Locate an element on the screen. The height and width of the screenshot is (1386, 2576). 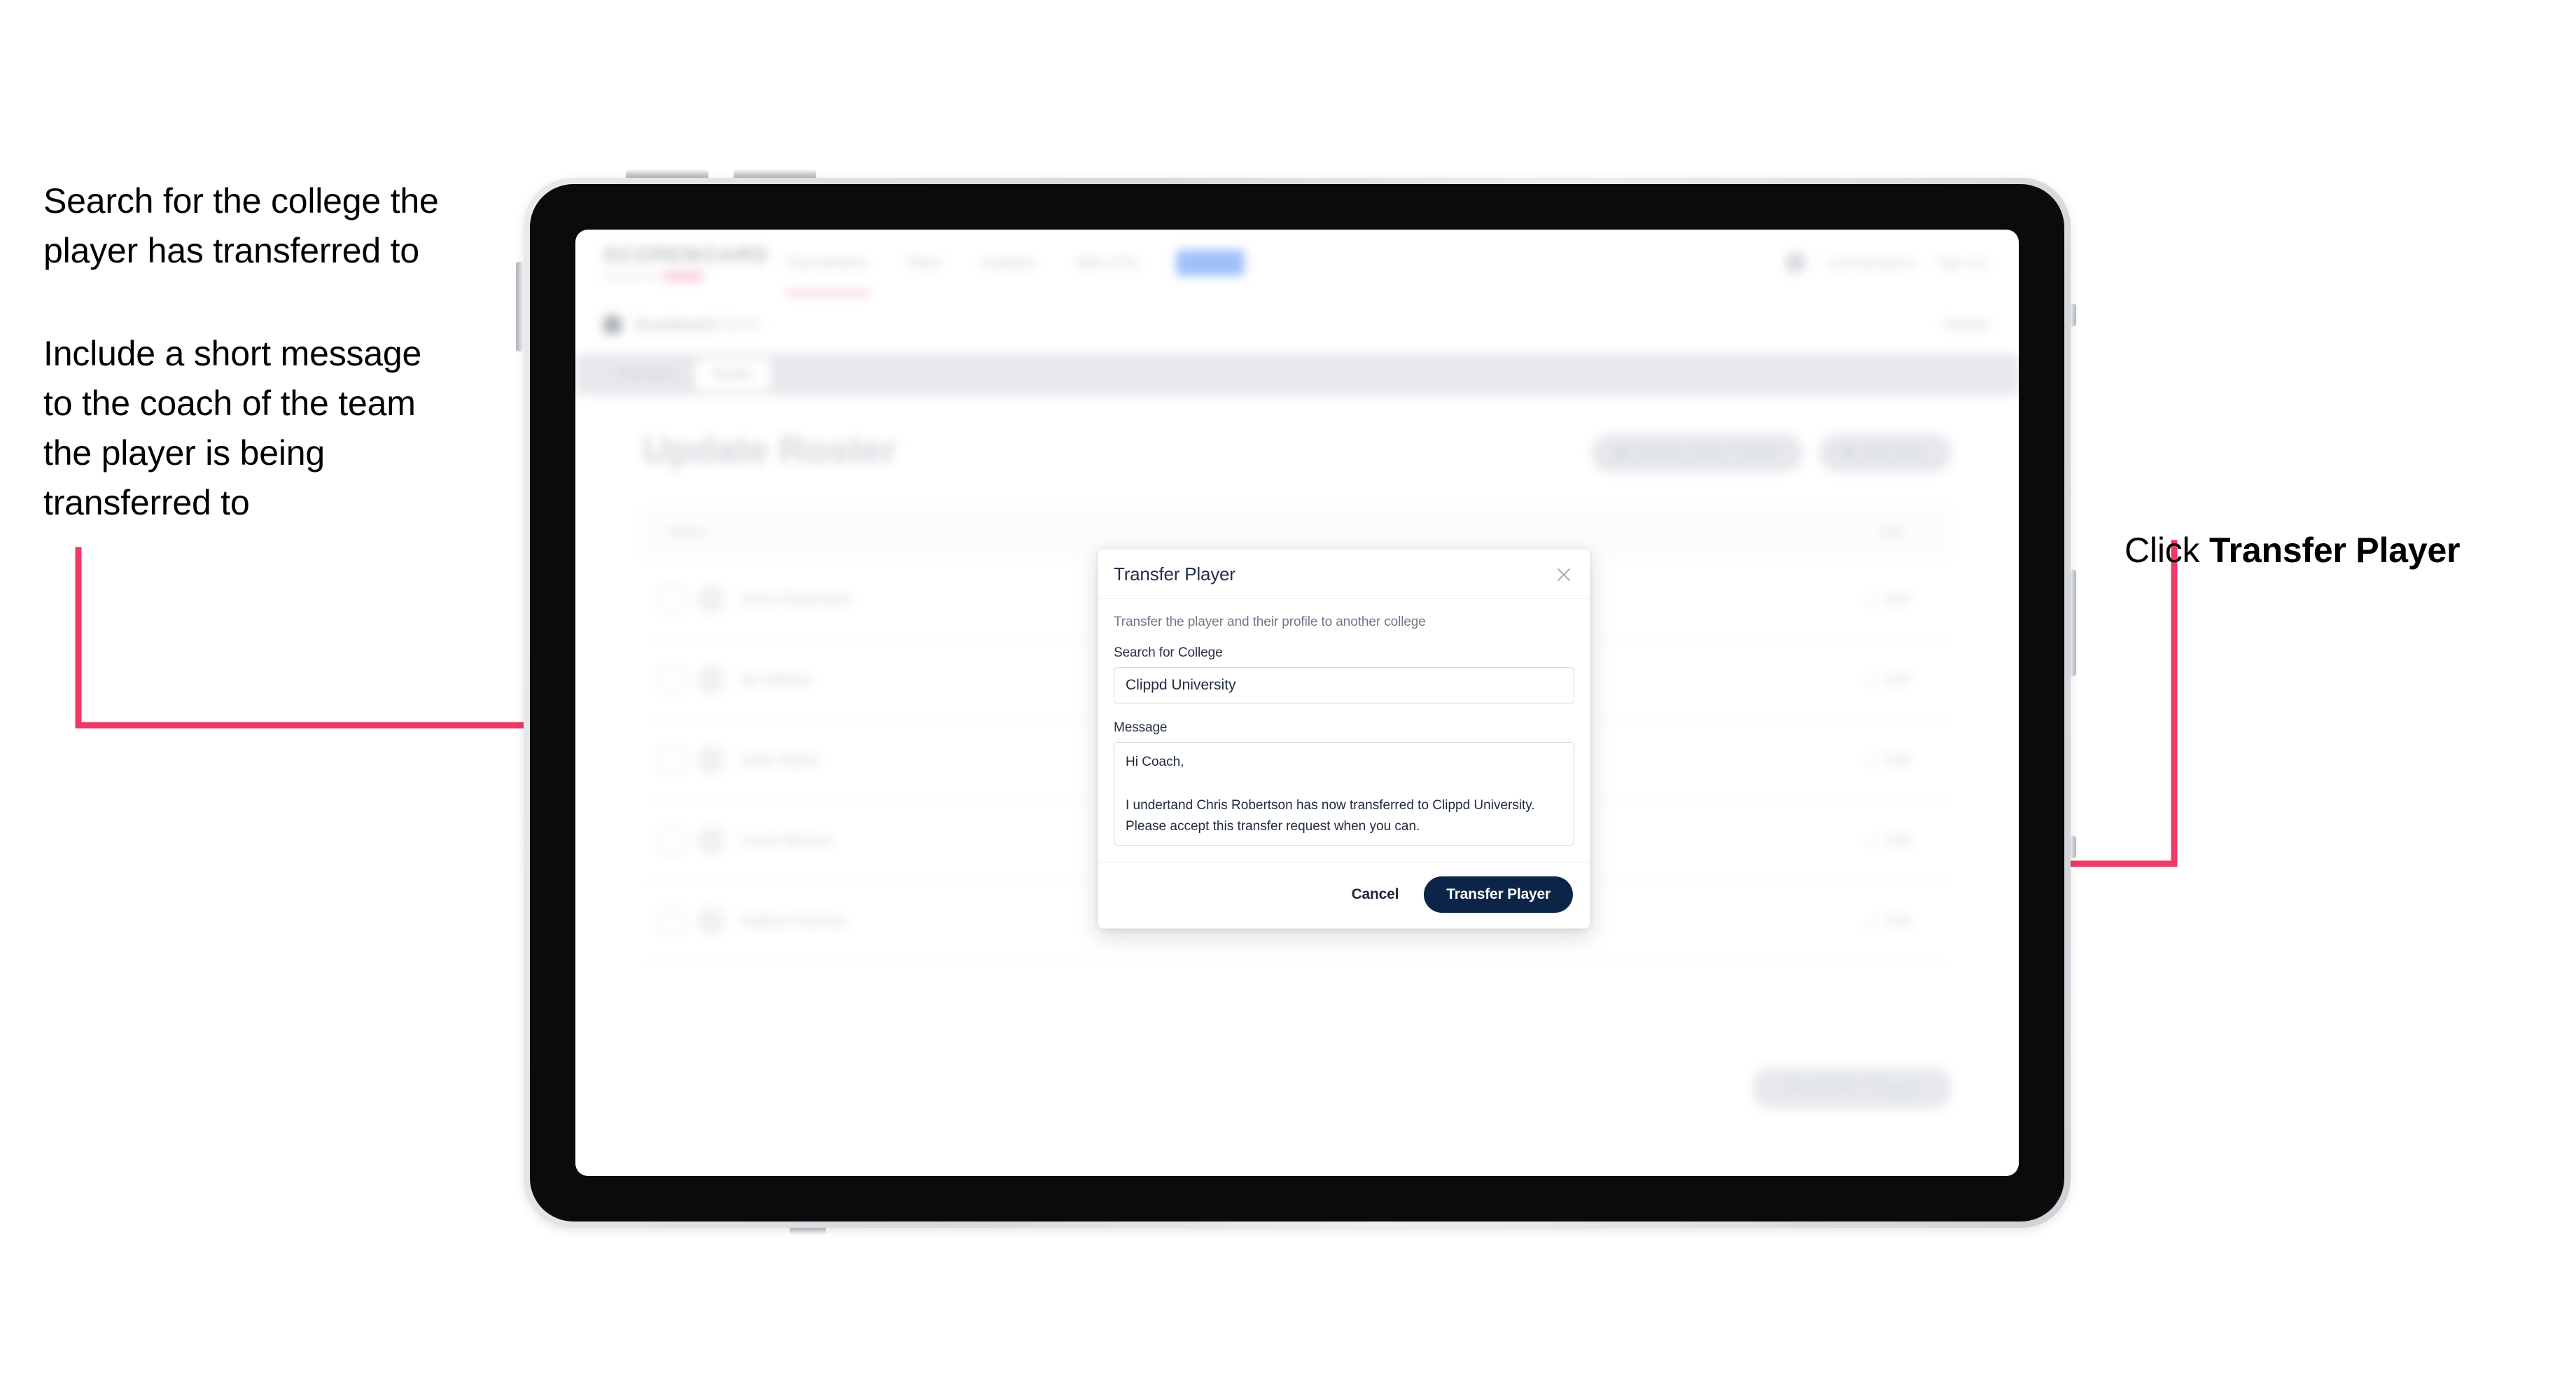
player-name: Nathan Holmes is located at coordinates (794, 921).